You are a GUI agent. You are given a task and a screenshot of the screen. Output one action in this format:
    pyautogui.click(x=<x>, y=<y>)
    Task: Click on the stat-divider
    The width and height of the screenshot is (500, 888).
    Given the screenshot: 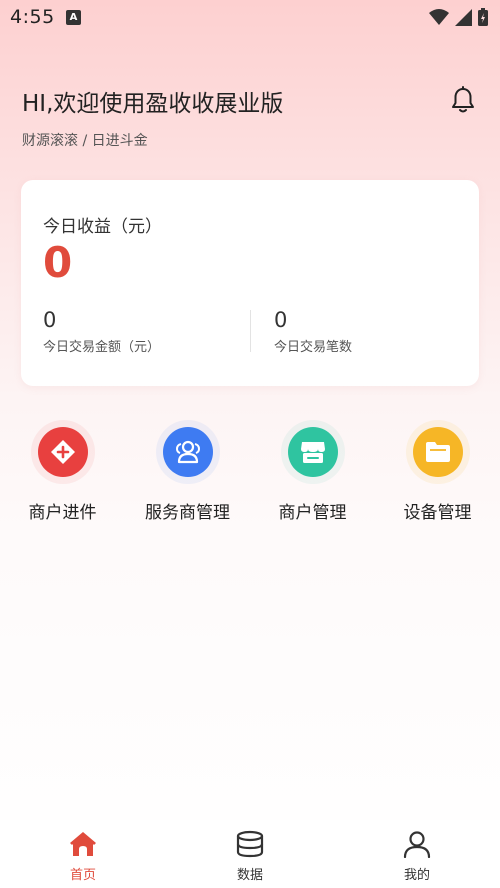 What is the action you would take?
    pyautogui.click(x=250, y=331)
    